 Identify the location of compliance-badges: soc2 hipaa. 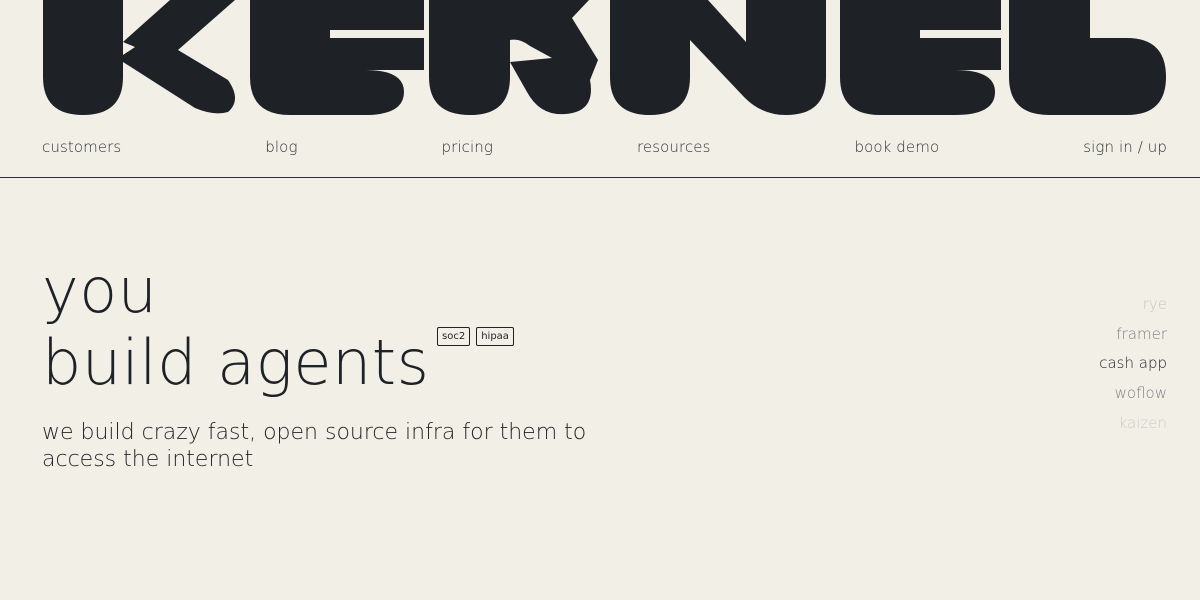
(475, 336).